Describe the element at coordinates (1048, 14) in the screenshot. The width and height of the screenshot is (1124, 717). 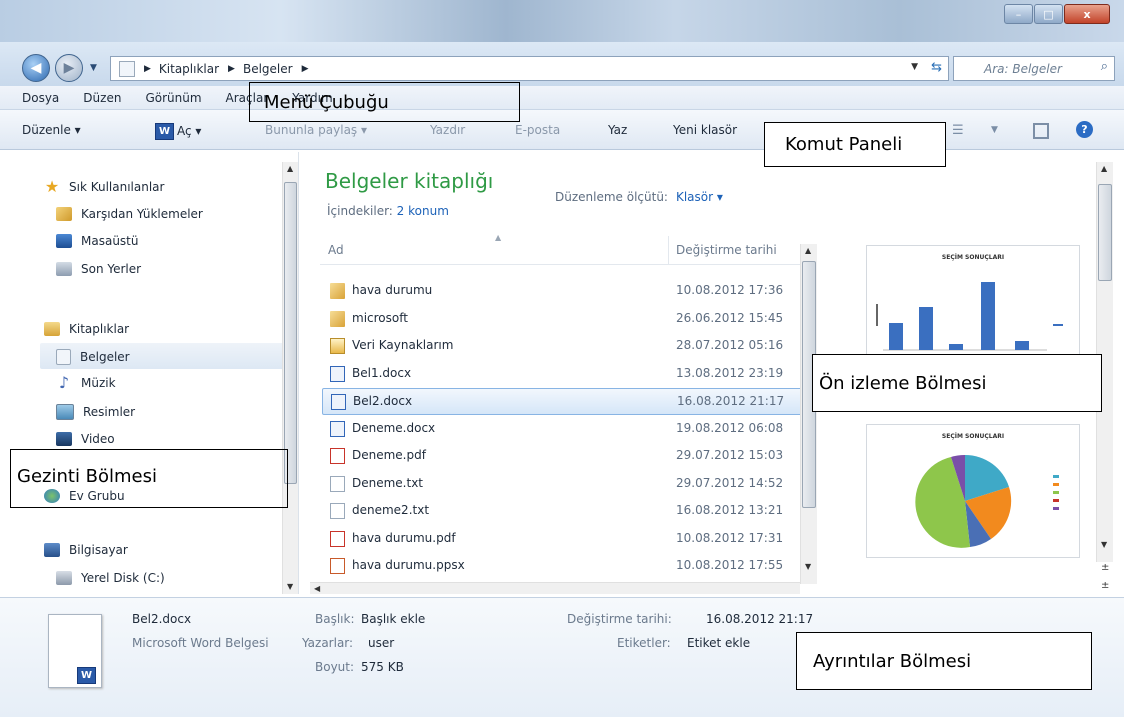
I see `maximize-button: □` at that location.